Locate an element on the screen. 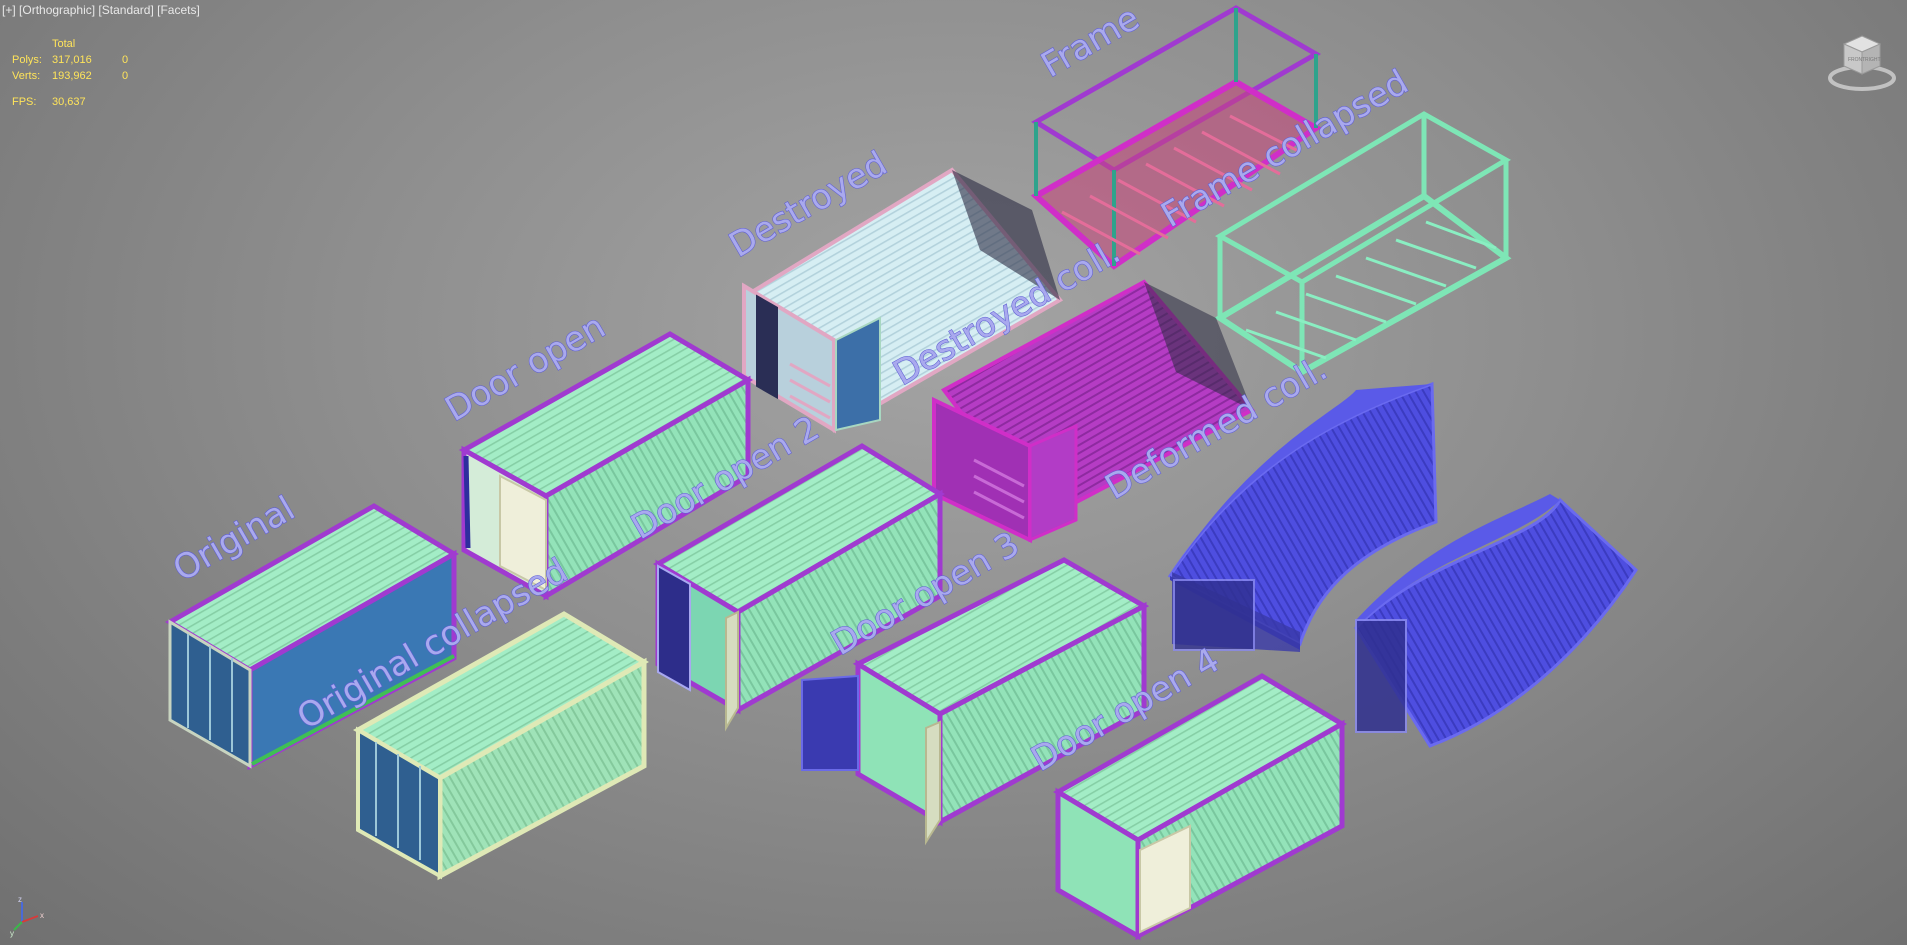 The height and width of the screenshot is (945, 1907). label-frame: Frame is located at coordinates (1091, 43).